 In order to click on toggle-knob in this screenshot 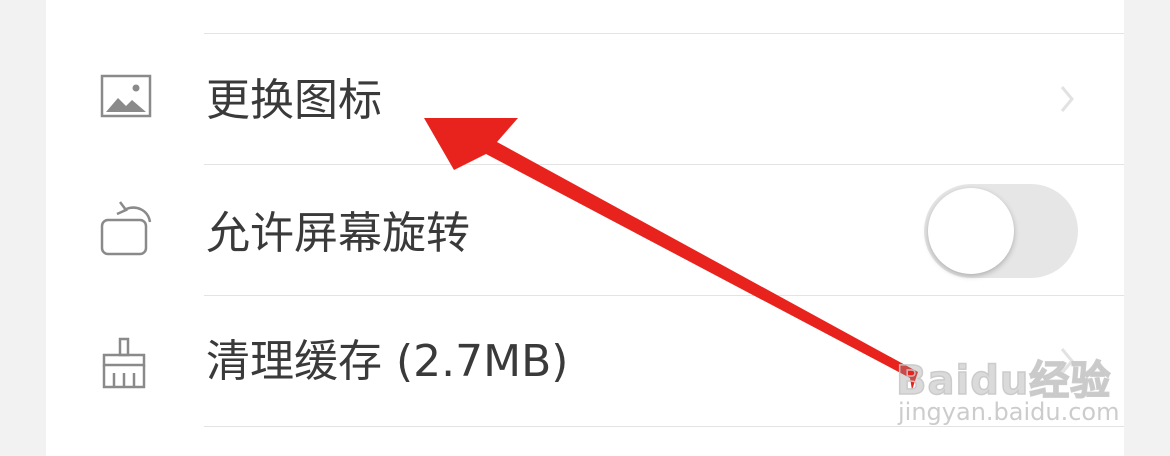, I will do `click(971, 231)`.